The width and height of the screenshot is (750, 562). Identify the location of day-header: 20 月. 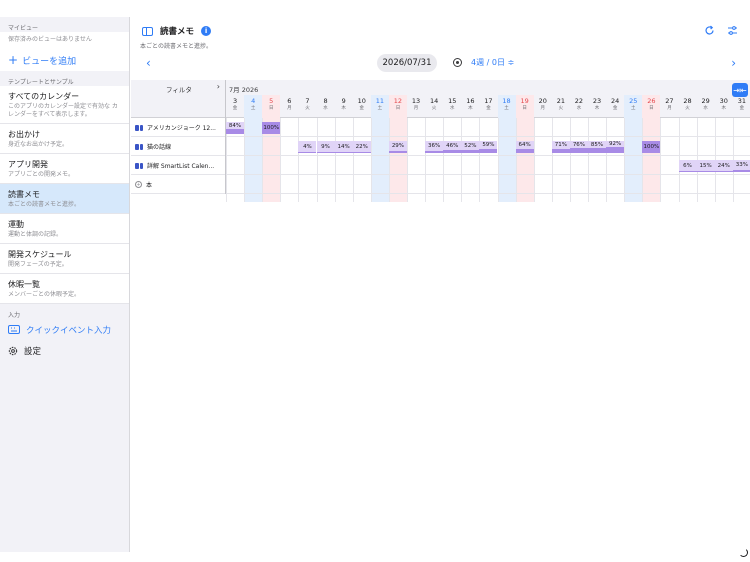
(543, 106).